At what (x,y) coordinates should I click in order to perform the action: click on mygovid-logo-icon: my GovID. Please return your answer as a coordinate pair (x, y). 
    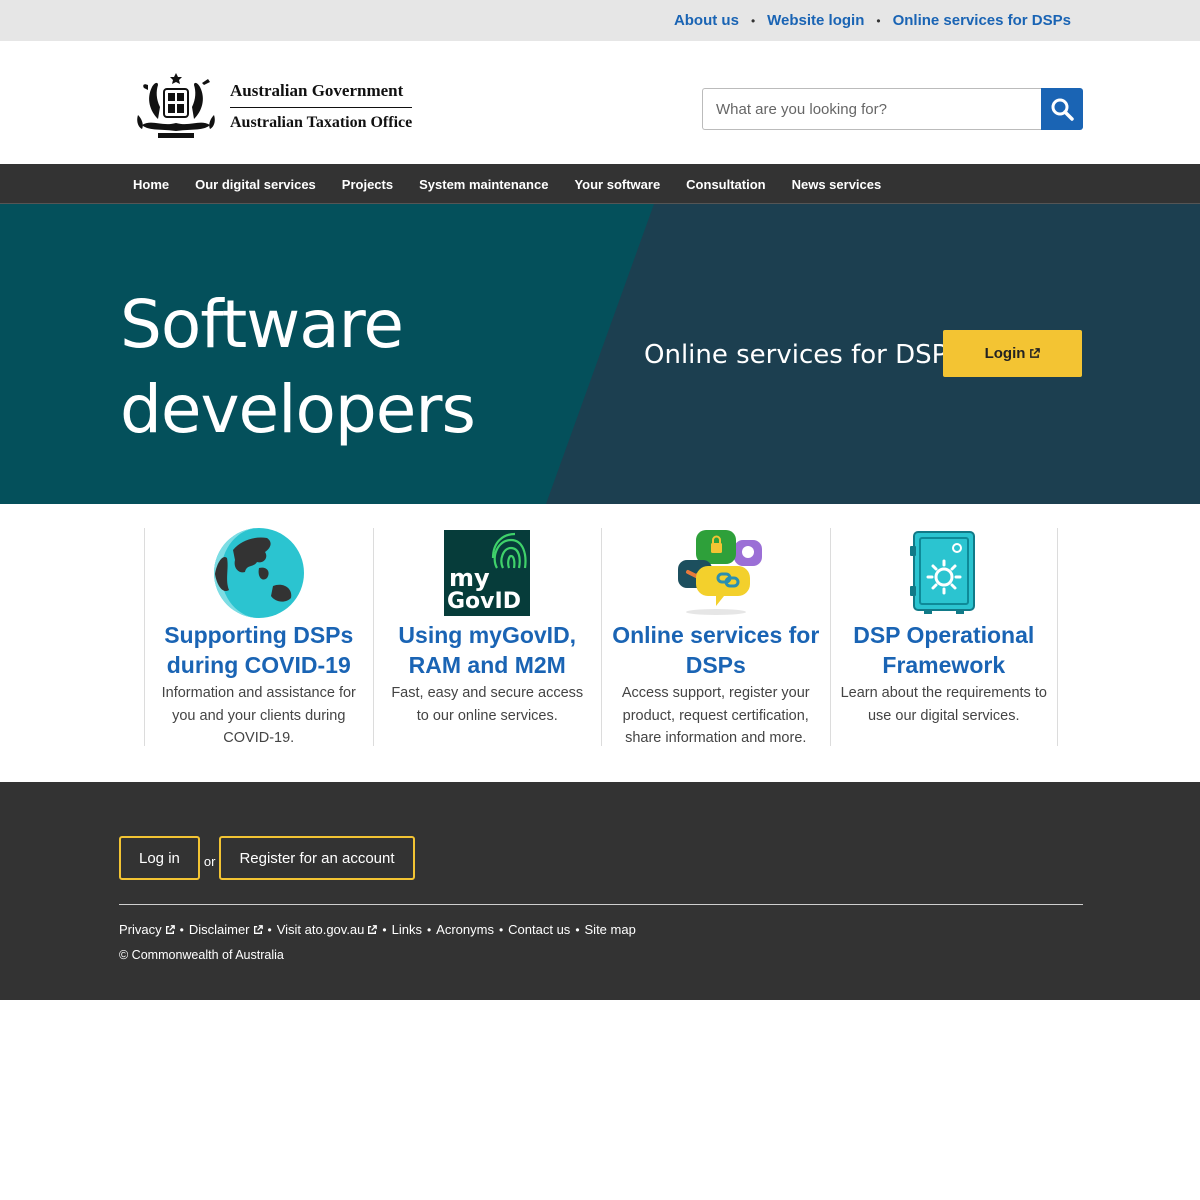
    Looking at the image, I should click on (487, 573).